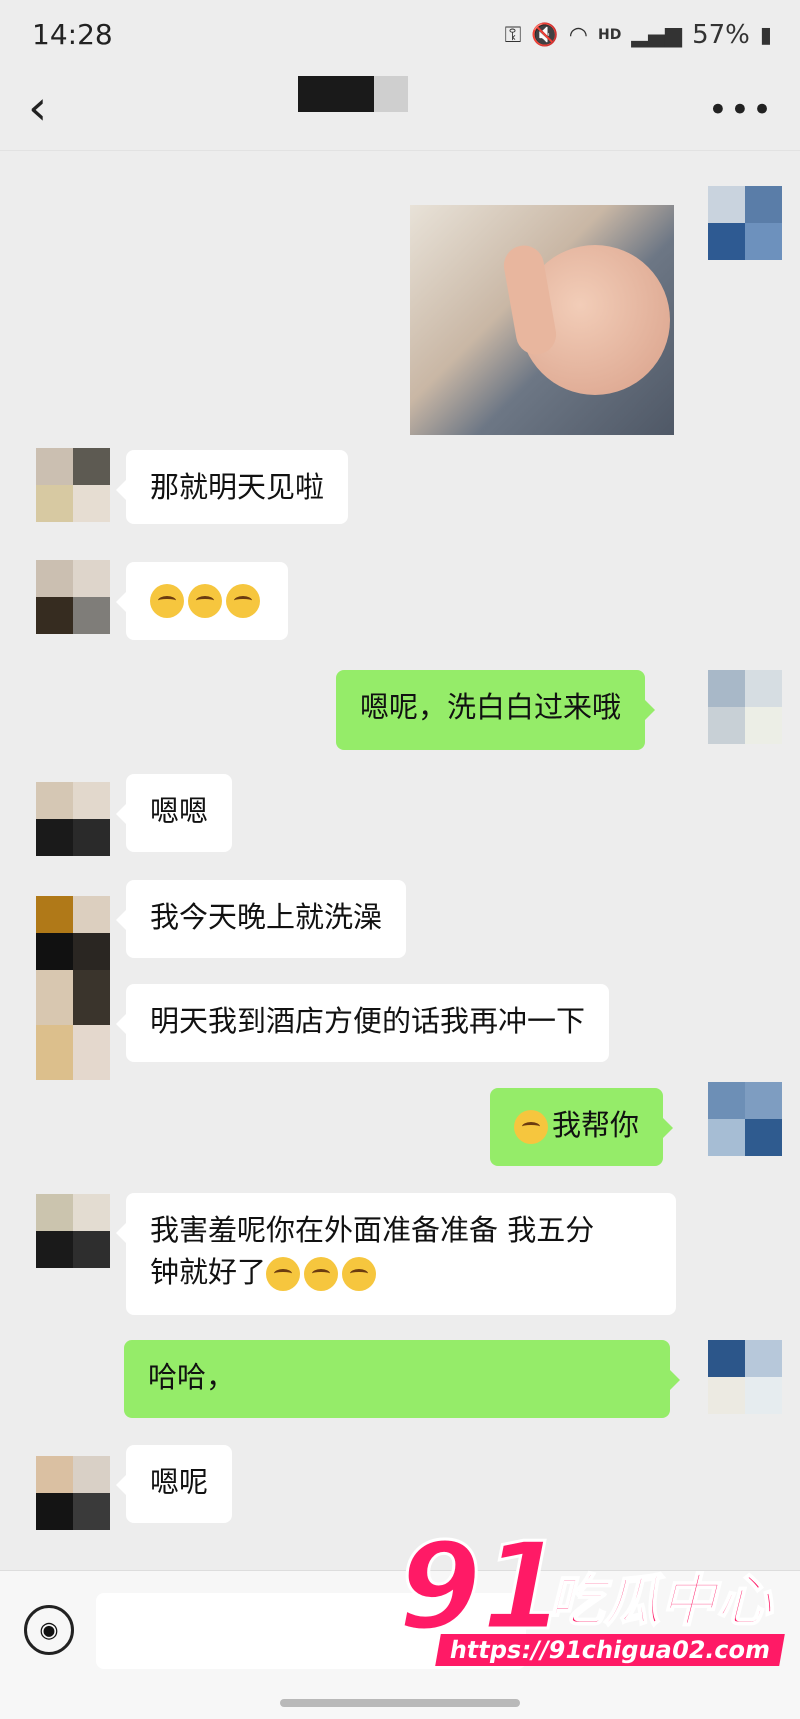  I want to click on message-text: 我今天晚上就洗澡, so click(266, 917).